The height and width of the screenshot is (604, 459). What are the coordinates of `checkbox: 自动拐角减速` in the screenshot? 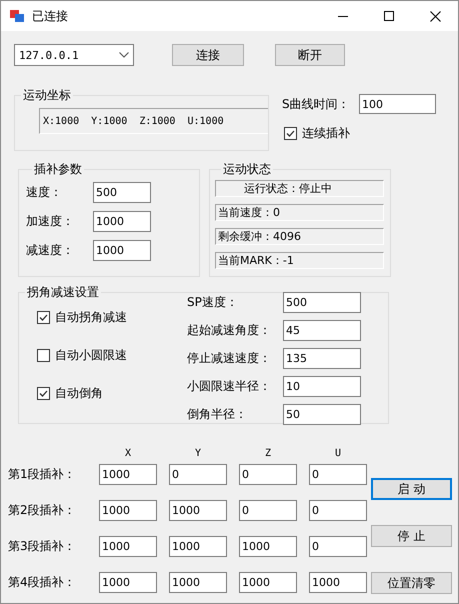 It's located at (82, 317).